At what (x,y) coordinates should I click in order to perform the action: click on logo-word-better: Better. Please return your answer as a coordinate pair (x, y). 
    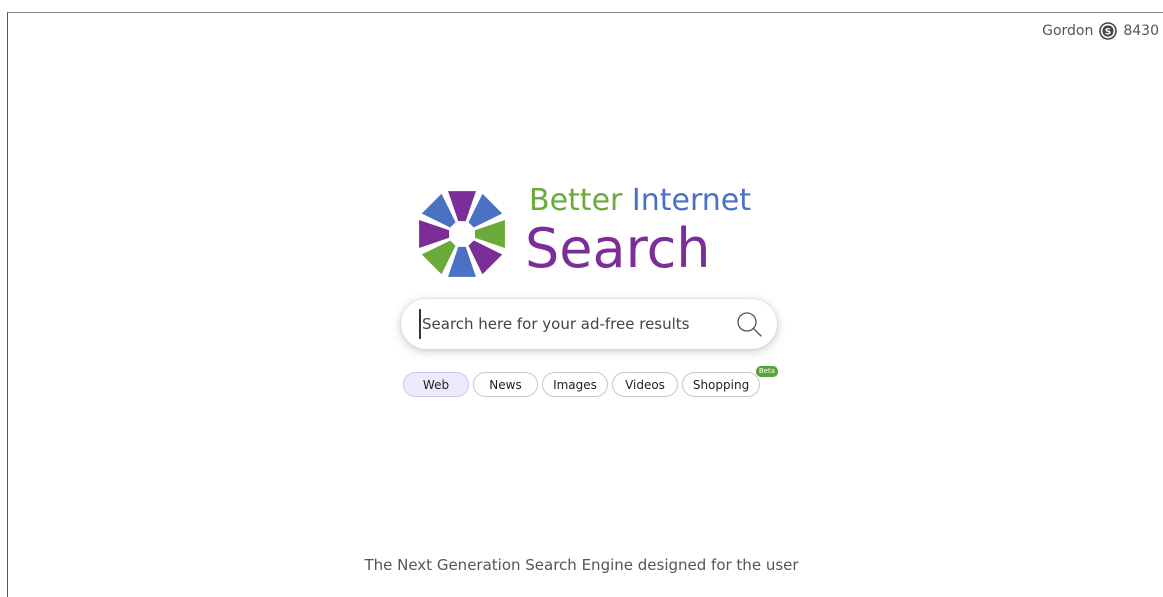
    Looking at the image, I should click on (576, 200).